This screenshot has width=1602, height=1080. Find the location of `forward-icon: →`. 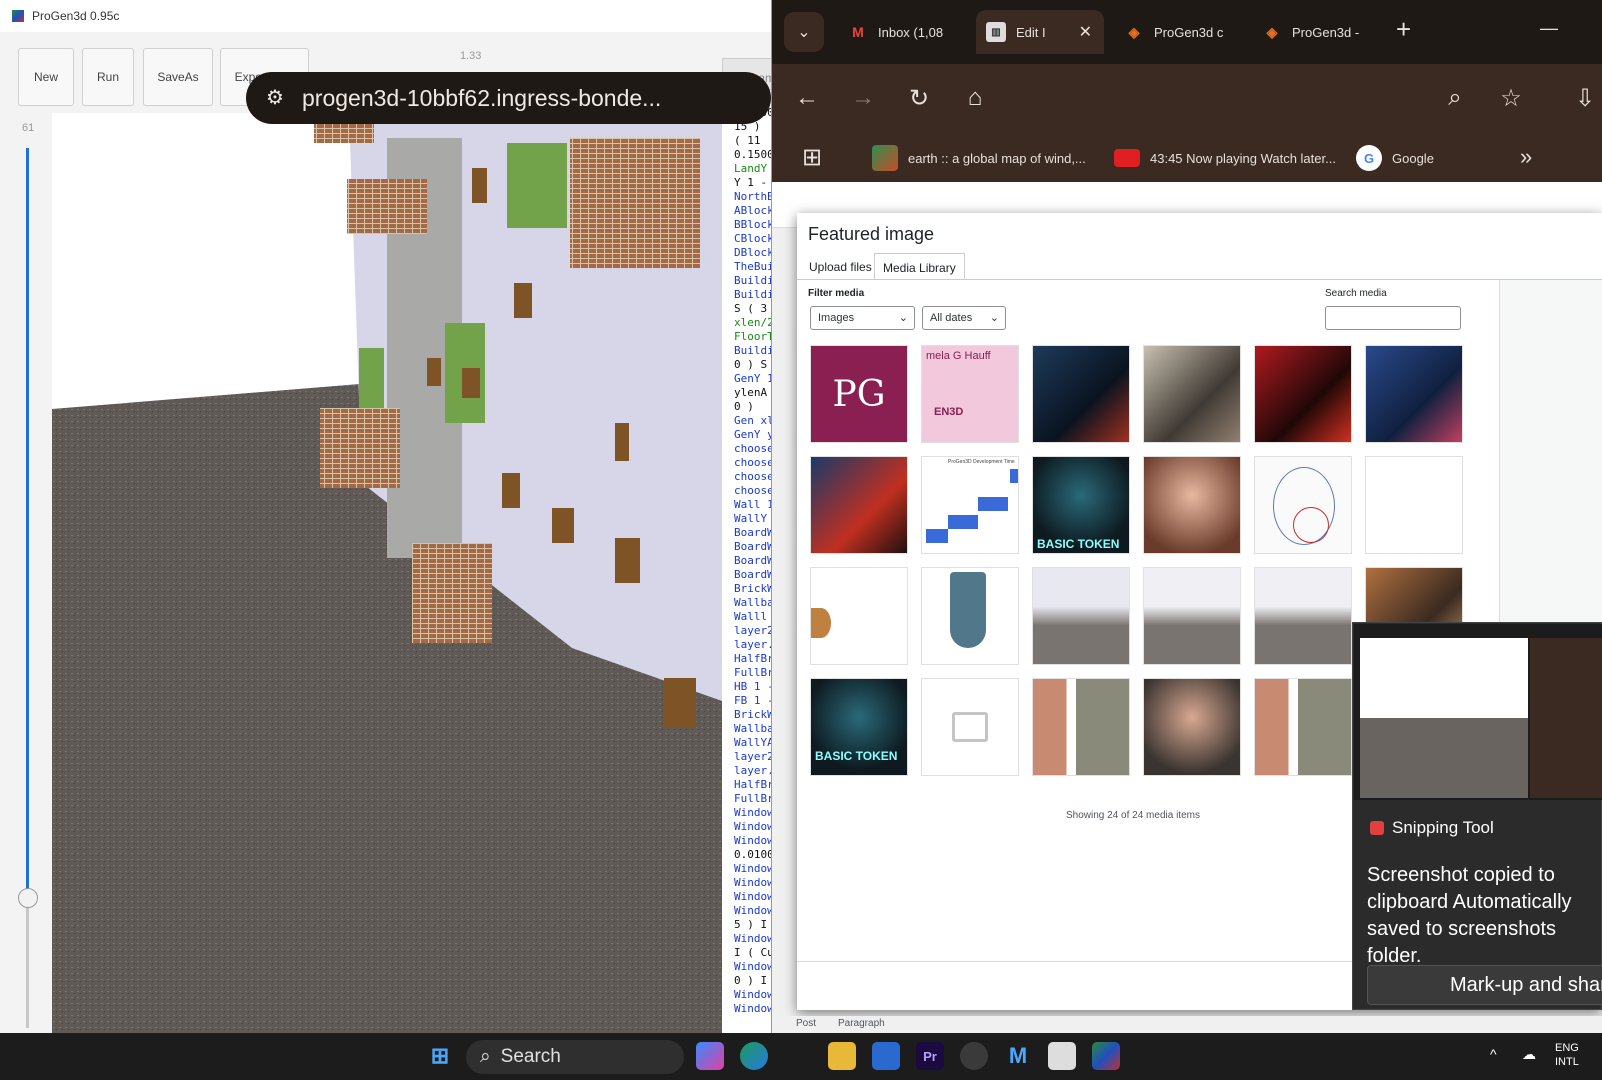

forward-icon: → is located at coordinates (863, 98).